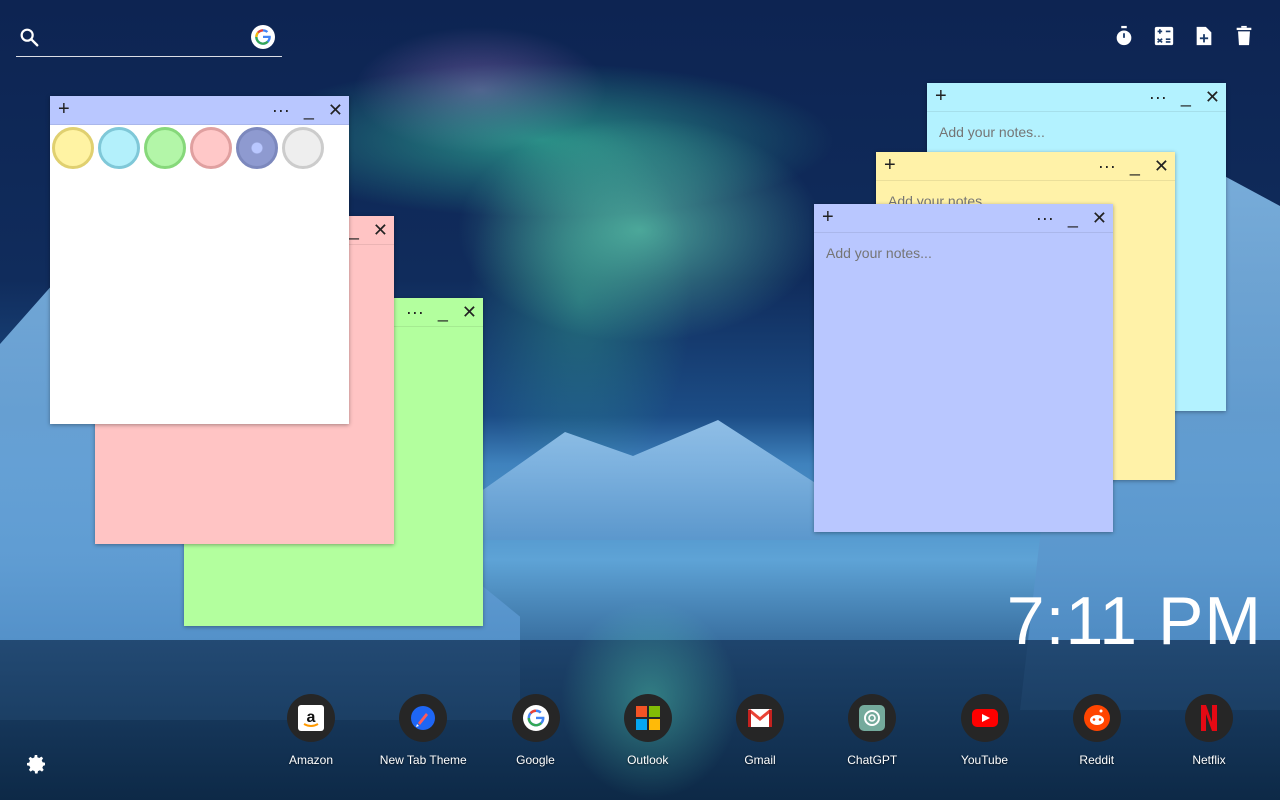 Image resolution: width=1280 pixels, height=800 pixels. Describe the element at coordinates (965, 269) in the screenshot. I see `note-textarea` at that location.